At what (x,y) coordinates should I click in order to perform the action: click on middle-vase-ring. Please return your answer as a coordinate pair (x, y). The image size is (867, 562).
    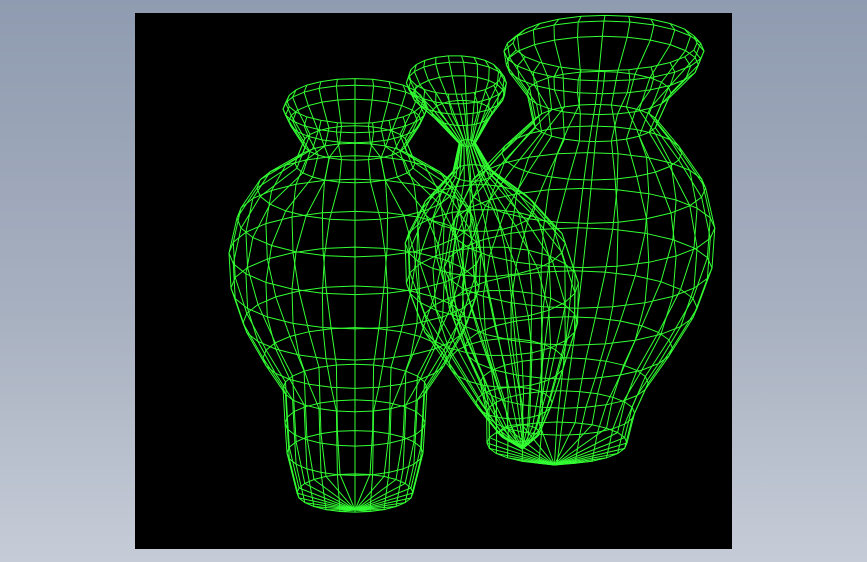
    Looking at the image, I should click on (479, 208).